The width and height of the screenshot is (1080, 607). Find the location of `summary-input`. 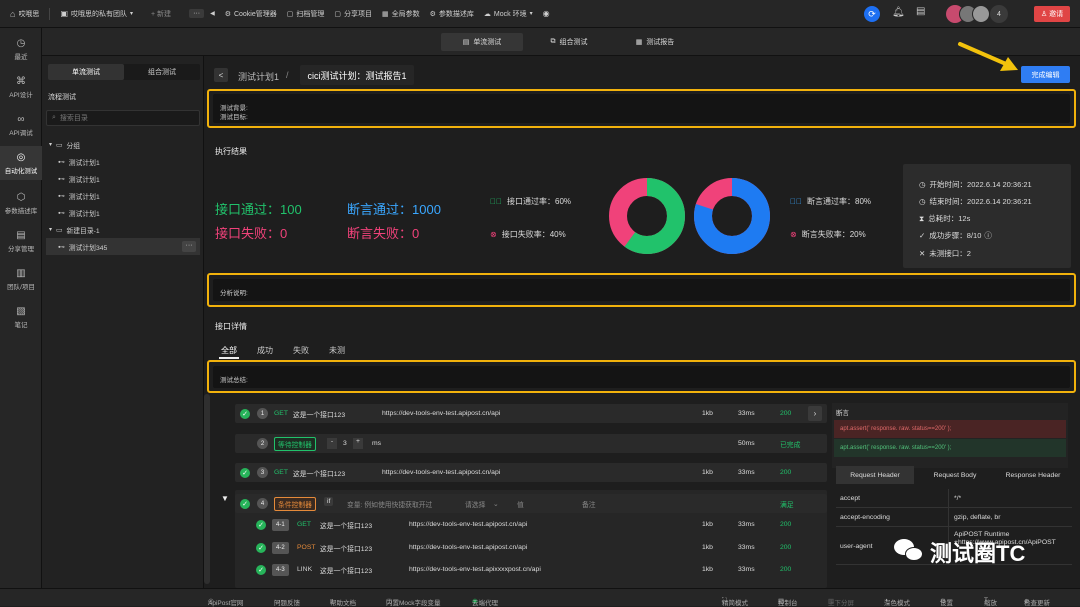

summary-input is located at coordinates (641, 377).